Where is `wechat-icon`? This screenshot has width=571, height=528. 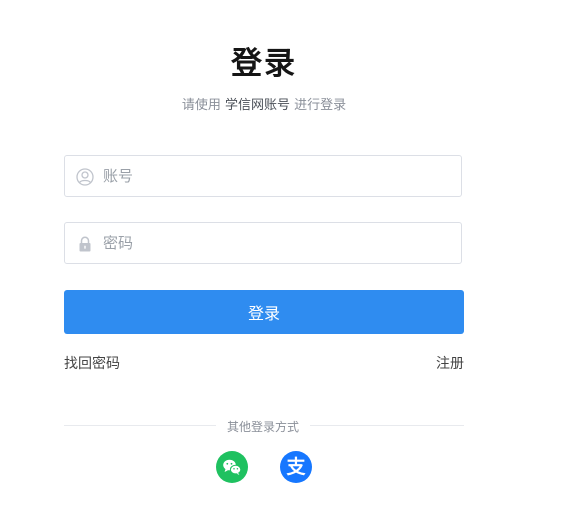 wechat-icon is located at coordinates (232, 467).